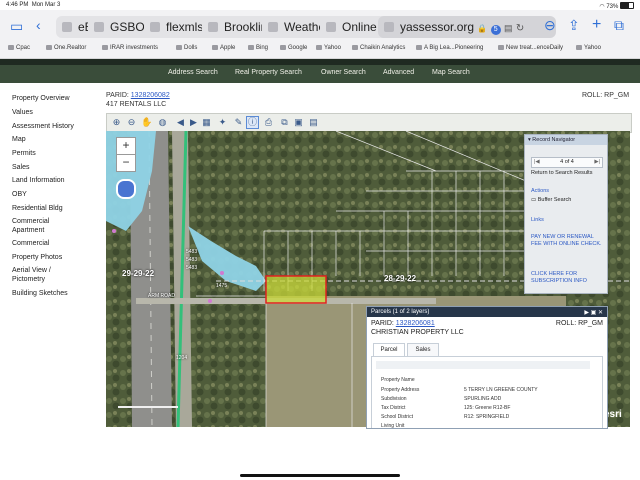 The image size is (640, 480). Describe the element at coordinates (567, 278) in the screenshot. I see `subscription-info-link: CLICK HERE FOR SUBSCRIPTION INFO` at that location.